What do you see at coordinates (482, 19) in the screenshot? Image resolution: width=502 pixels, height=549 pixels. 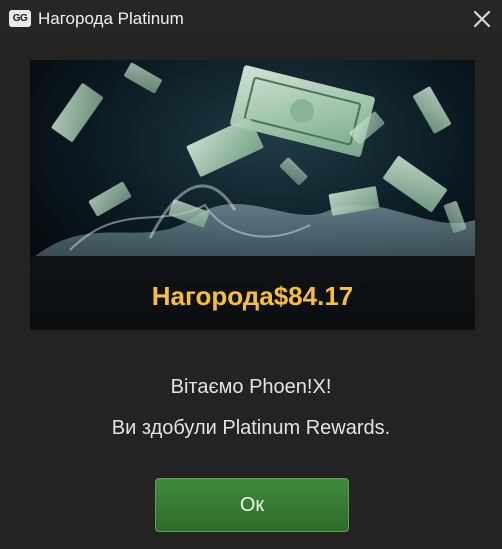 I see `close-icon` at bounding box center [482, 19].